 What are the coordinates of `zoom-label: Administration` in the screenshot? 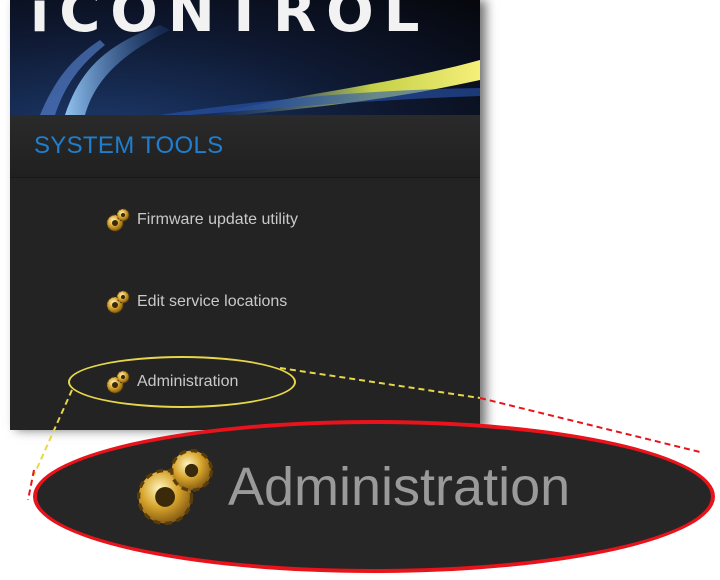 It's located at (399, 487).